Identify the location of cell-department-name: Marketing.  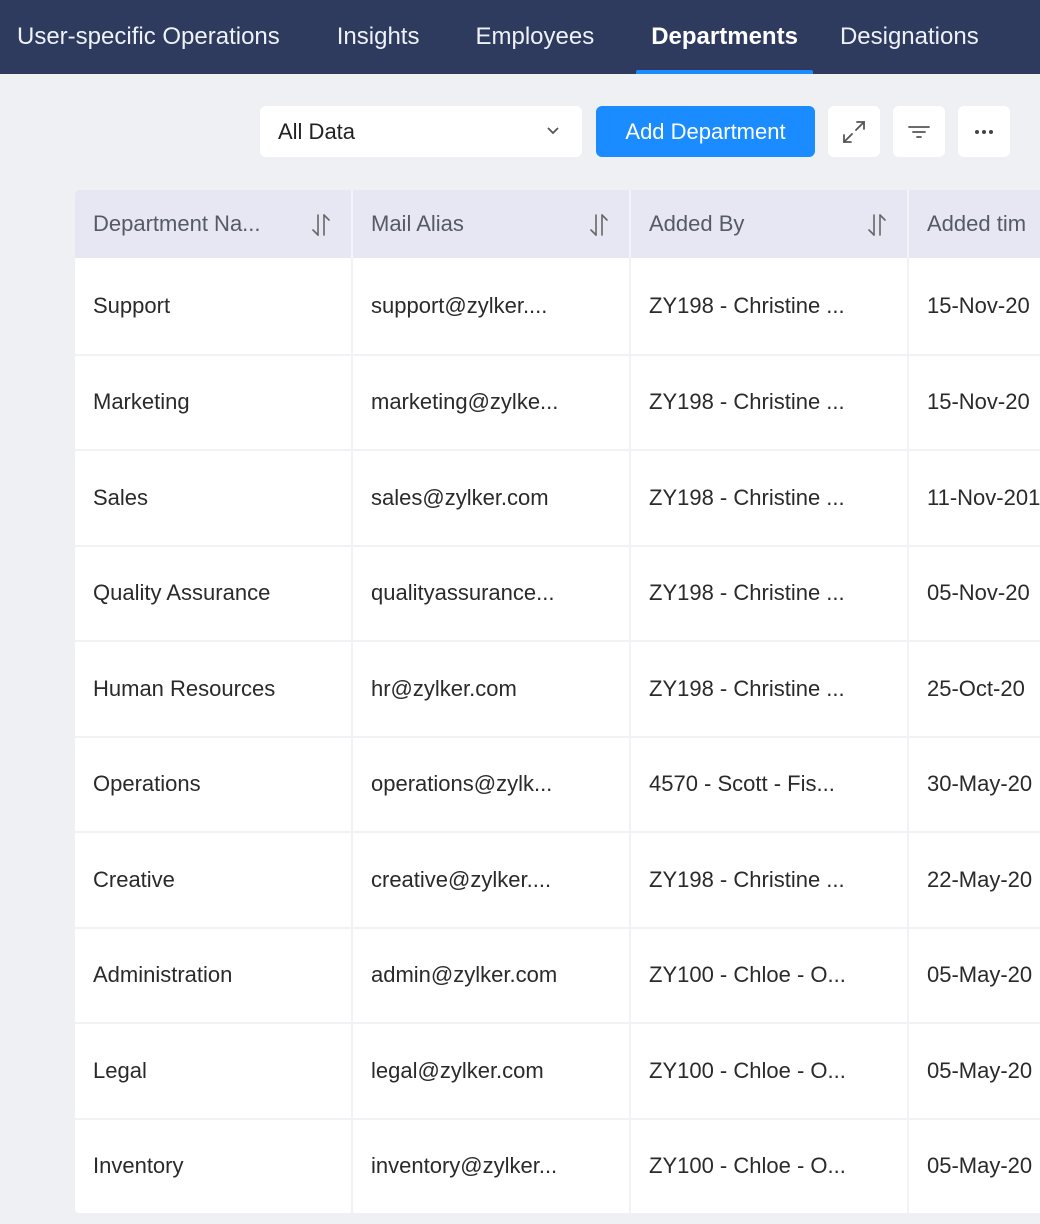
(214, 402).